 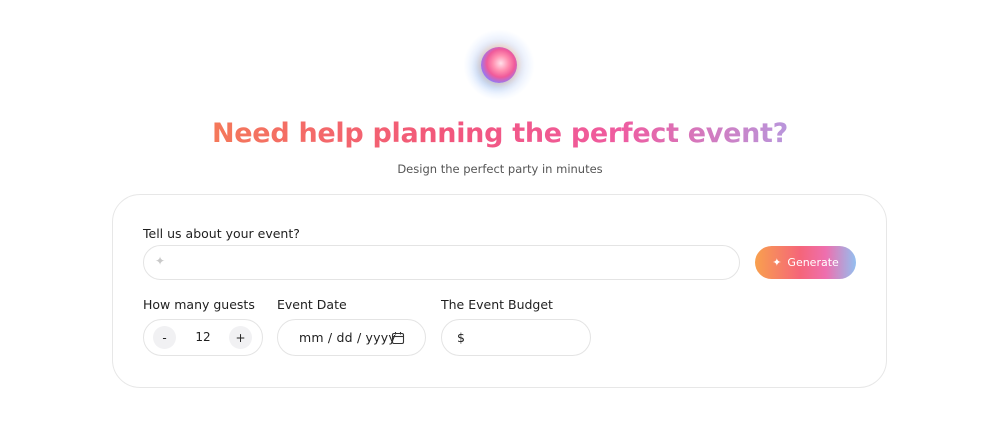 What do you see at coordinates (312, 304) in the screenshot?
I see `date-label: Event Date` at bounding box center [312, 304].